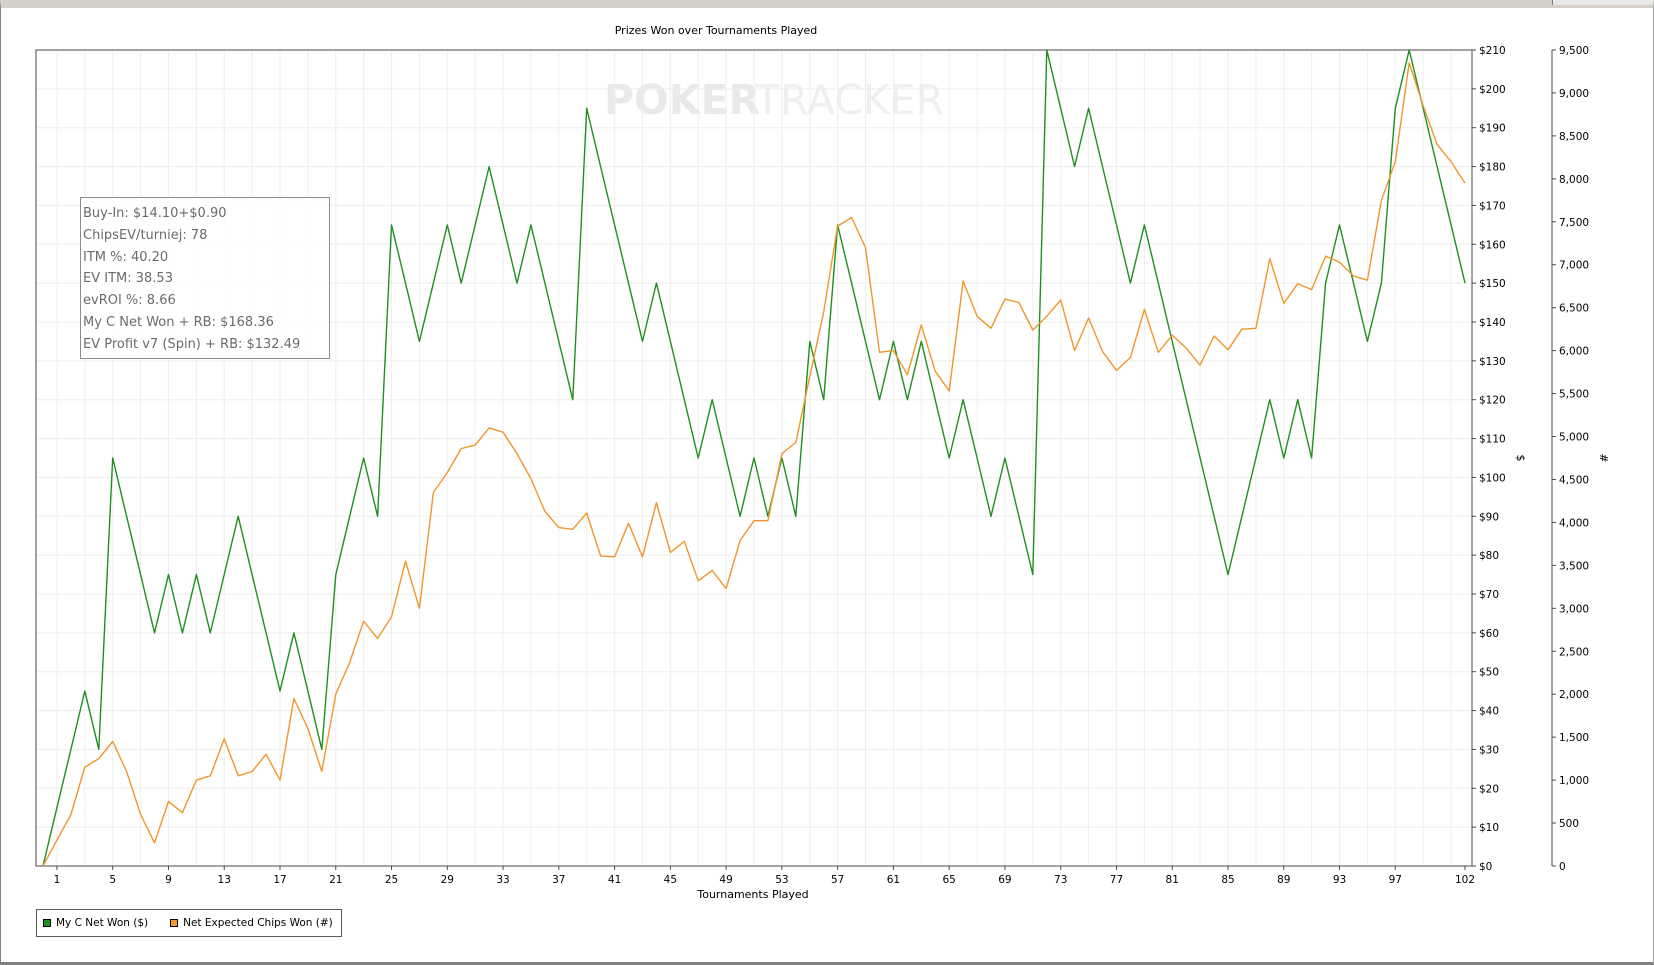  What do you see at coordinates (1489, 595) in the screenshot?
I see `y-tick-dollar-label: $70` at bounding box center [1489, 595].